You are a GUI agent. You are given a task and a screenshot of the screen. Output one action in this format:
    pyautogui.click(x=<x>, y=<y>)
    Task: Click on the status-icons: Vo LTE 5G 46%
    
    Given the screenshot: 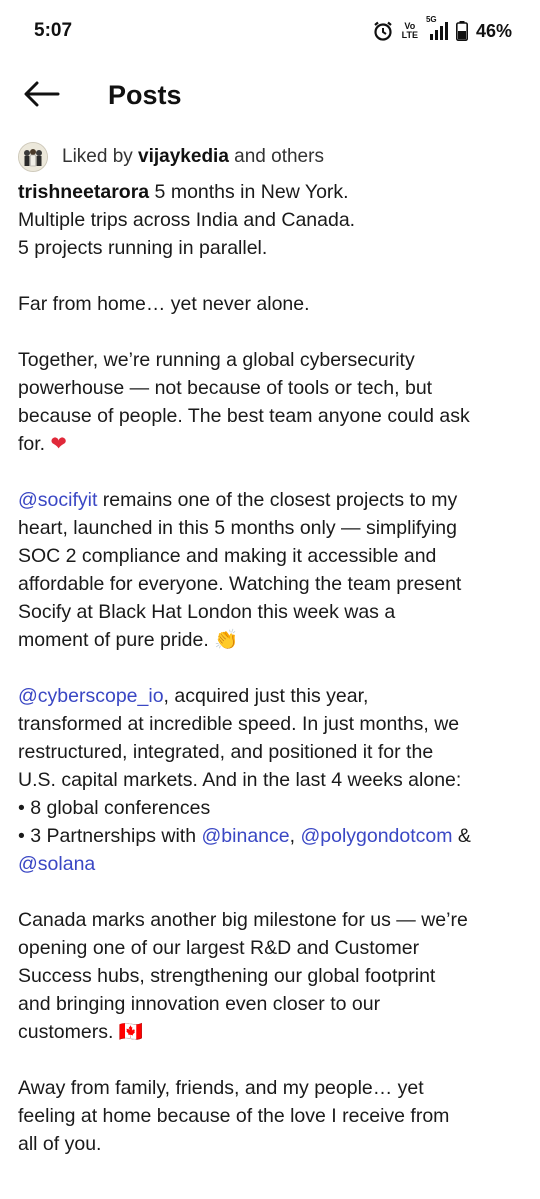 What is the action you would take?
    pyautogui.click(x=442, y=29)
    